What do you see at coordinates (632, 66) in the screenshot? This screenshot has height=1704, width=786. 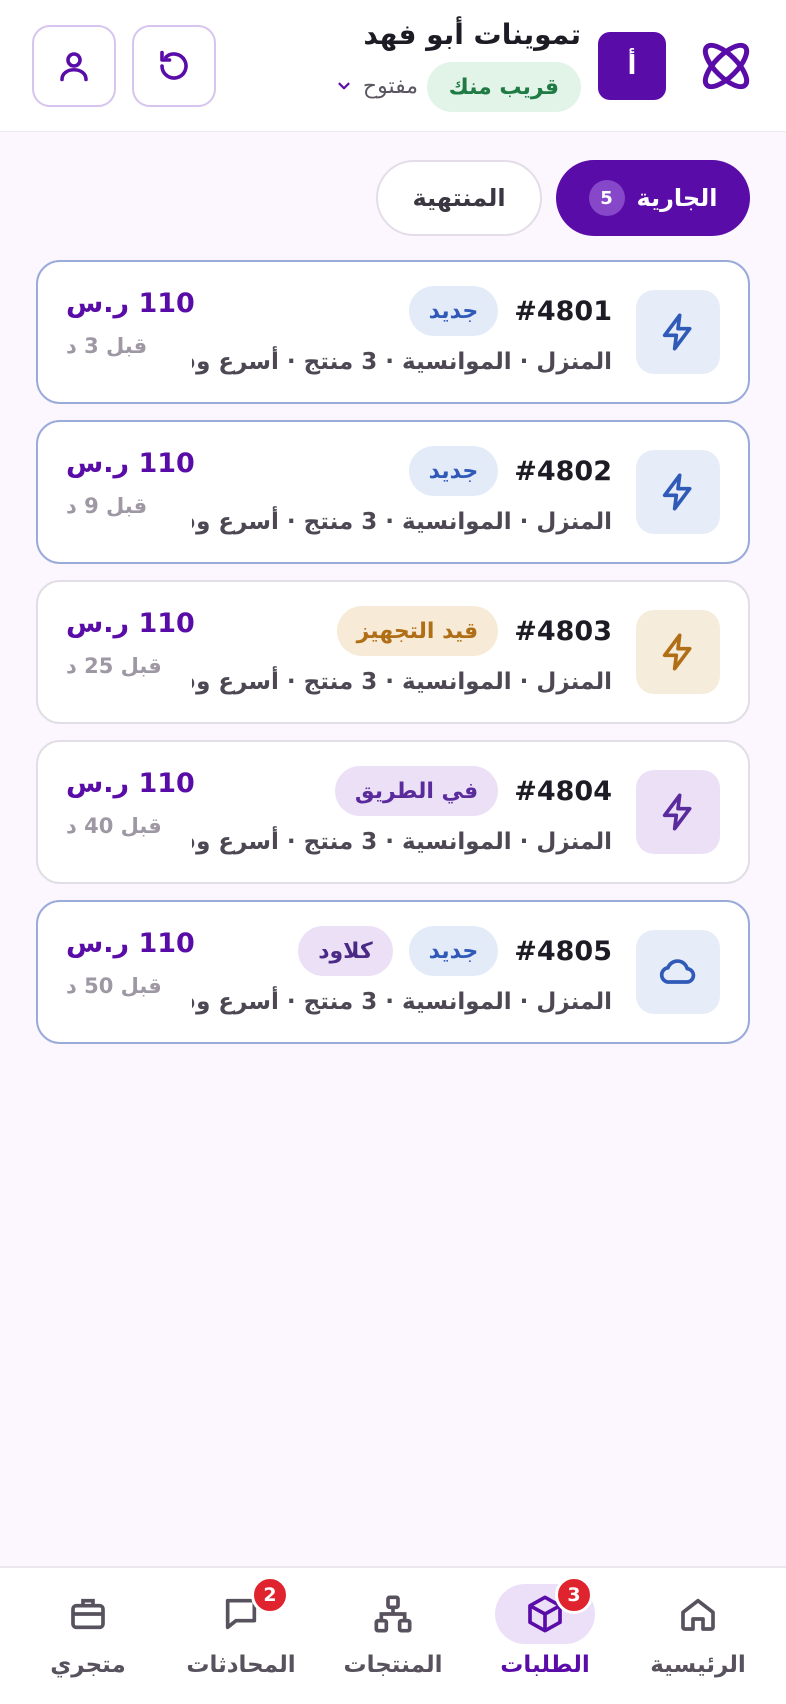 I see `store-avatar: أ` at bounding box center [632, 66].